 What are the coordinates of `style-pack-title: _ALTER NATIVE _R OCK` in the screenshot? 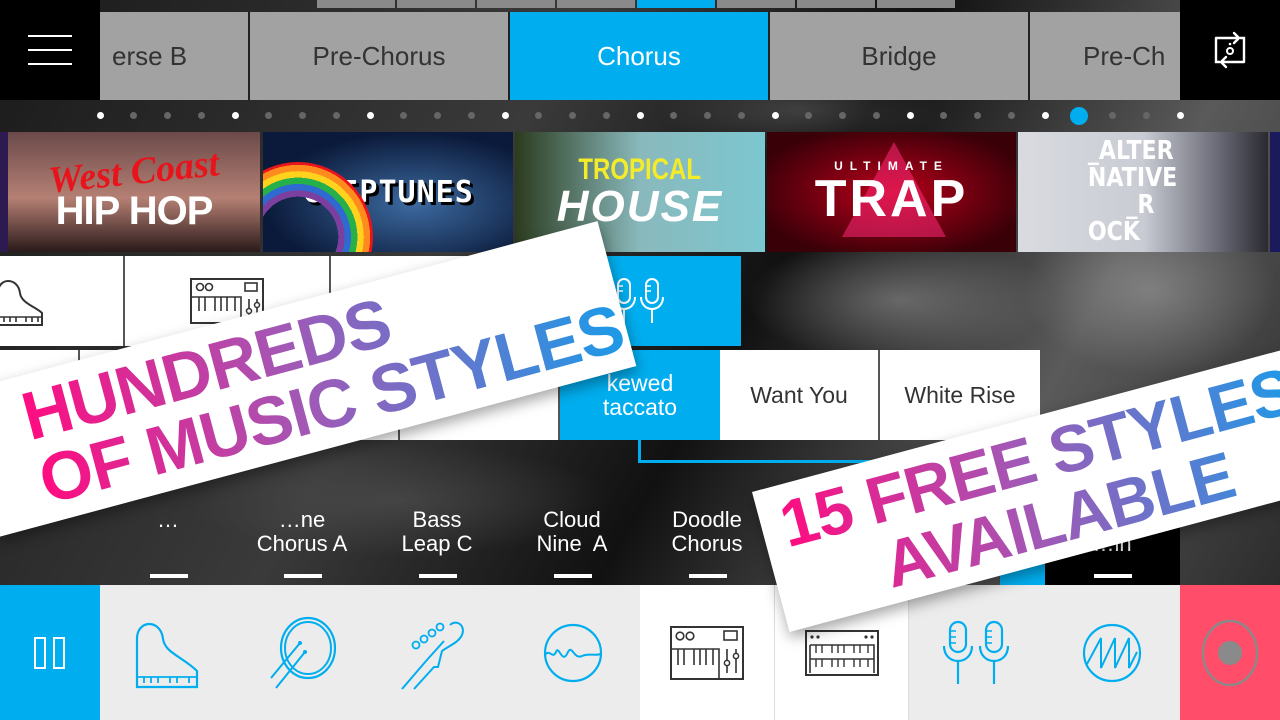 It's located at (1133, 191).